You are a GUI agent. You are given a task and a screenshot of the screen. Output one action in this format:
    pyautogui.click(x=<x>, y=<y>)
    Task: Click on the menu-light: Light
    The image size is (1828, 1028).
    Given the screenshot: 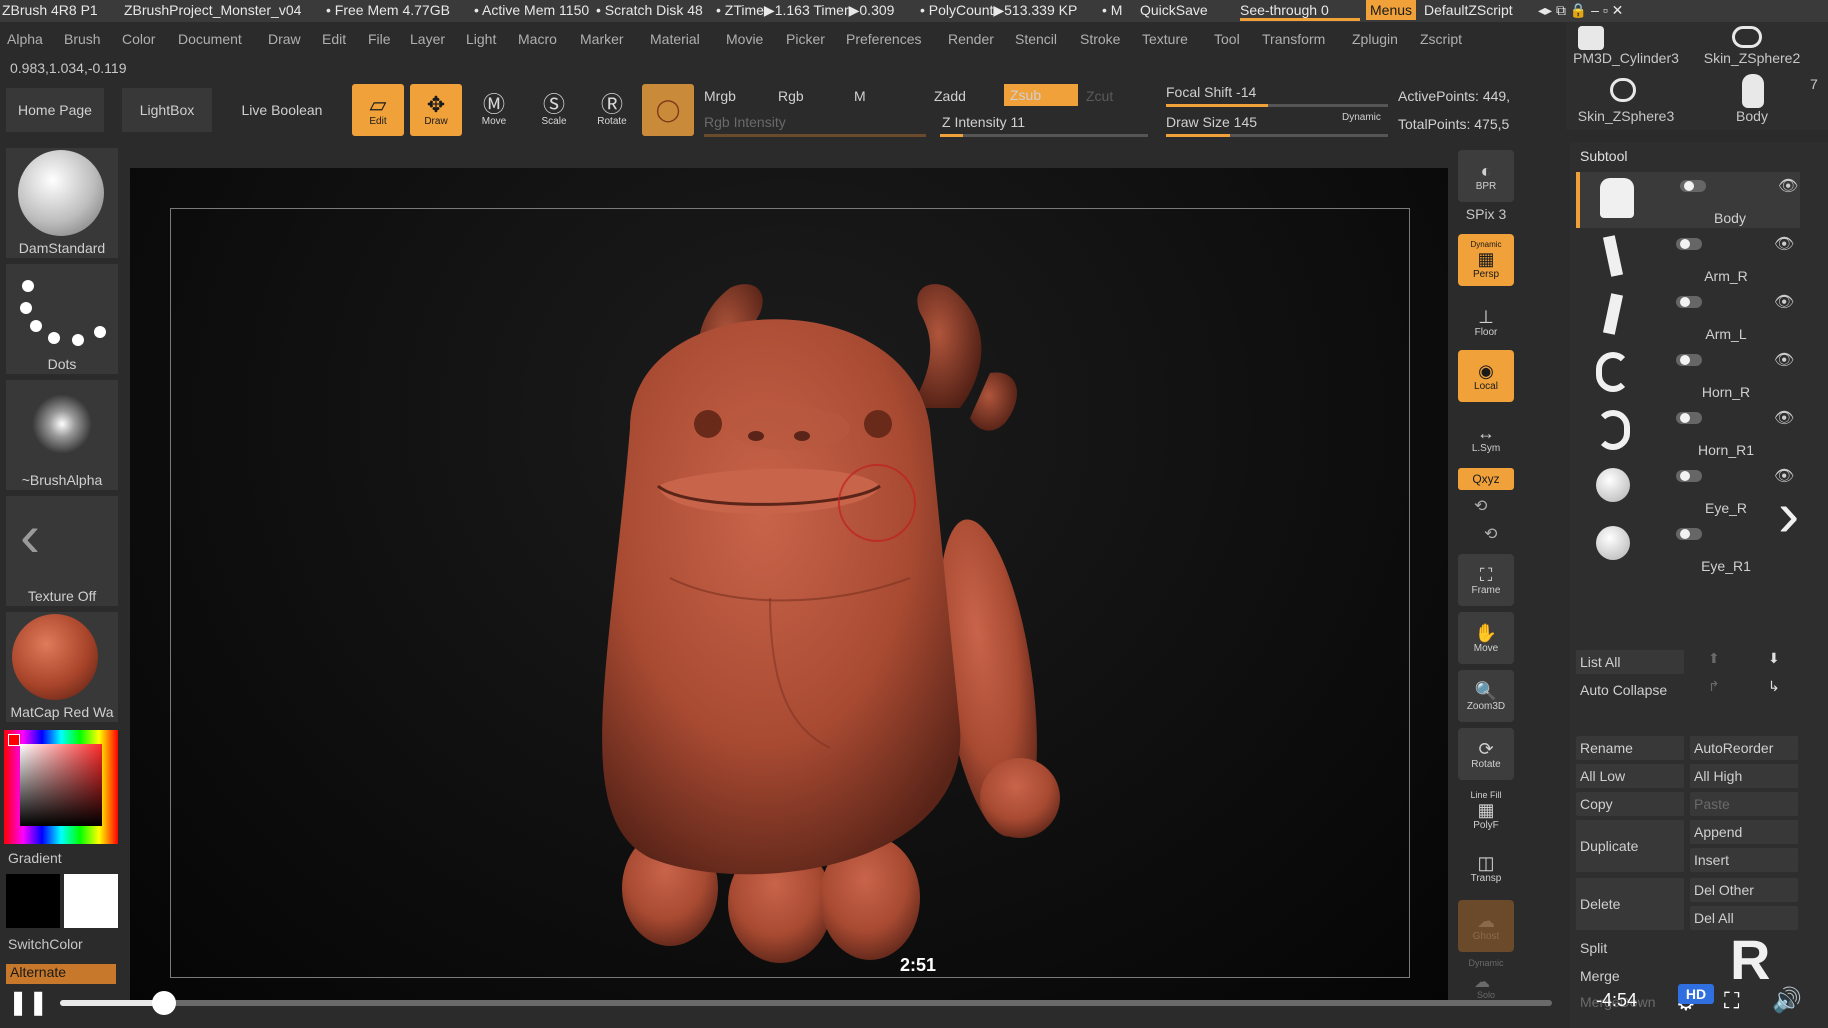 What is the action you would take?
    pyautogui.click(x=481, y=39)
    